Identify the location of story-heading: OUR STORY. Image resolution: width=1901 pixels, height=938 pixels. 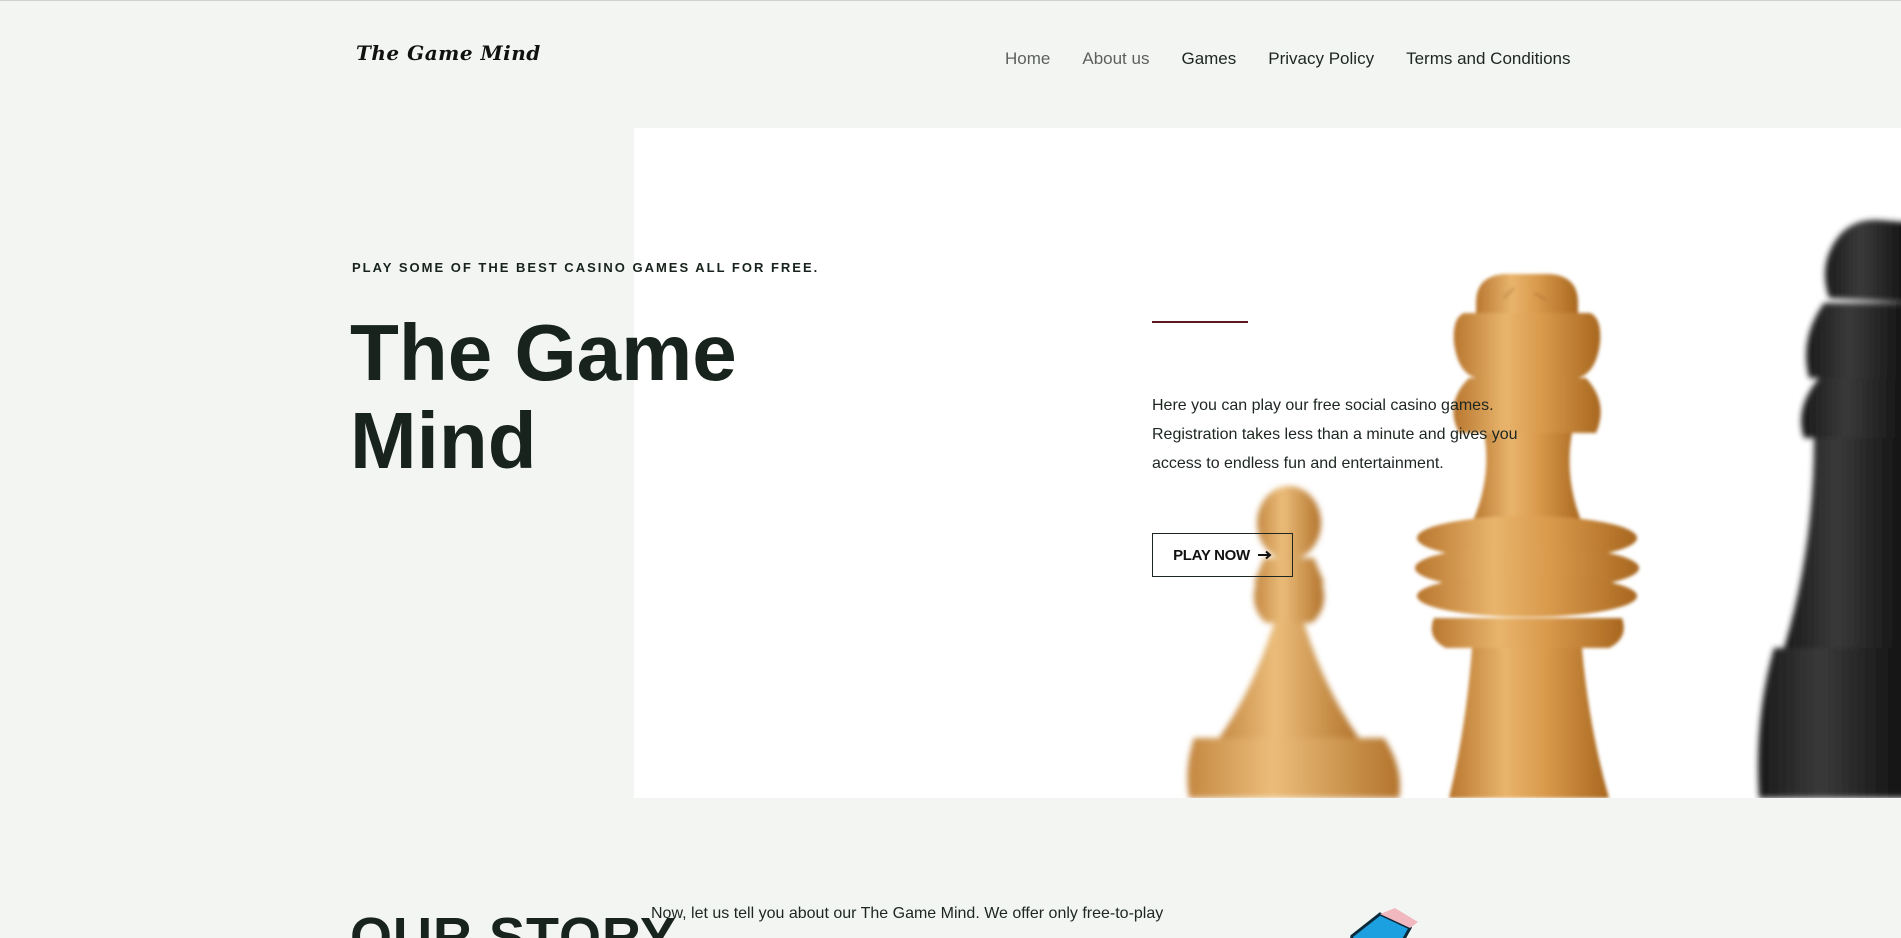
(514, 922).